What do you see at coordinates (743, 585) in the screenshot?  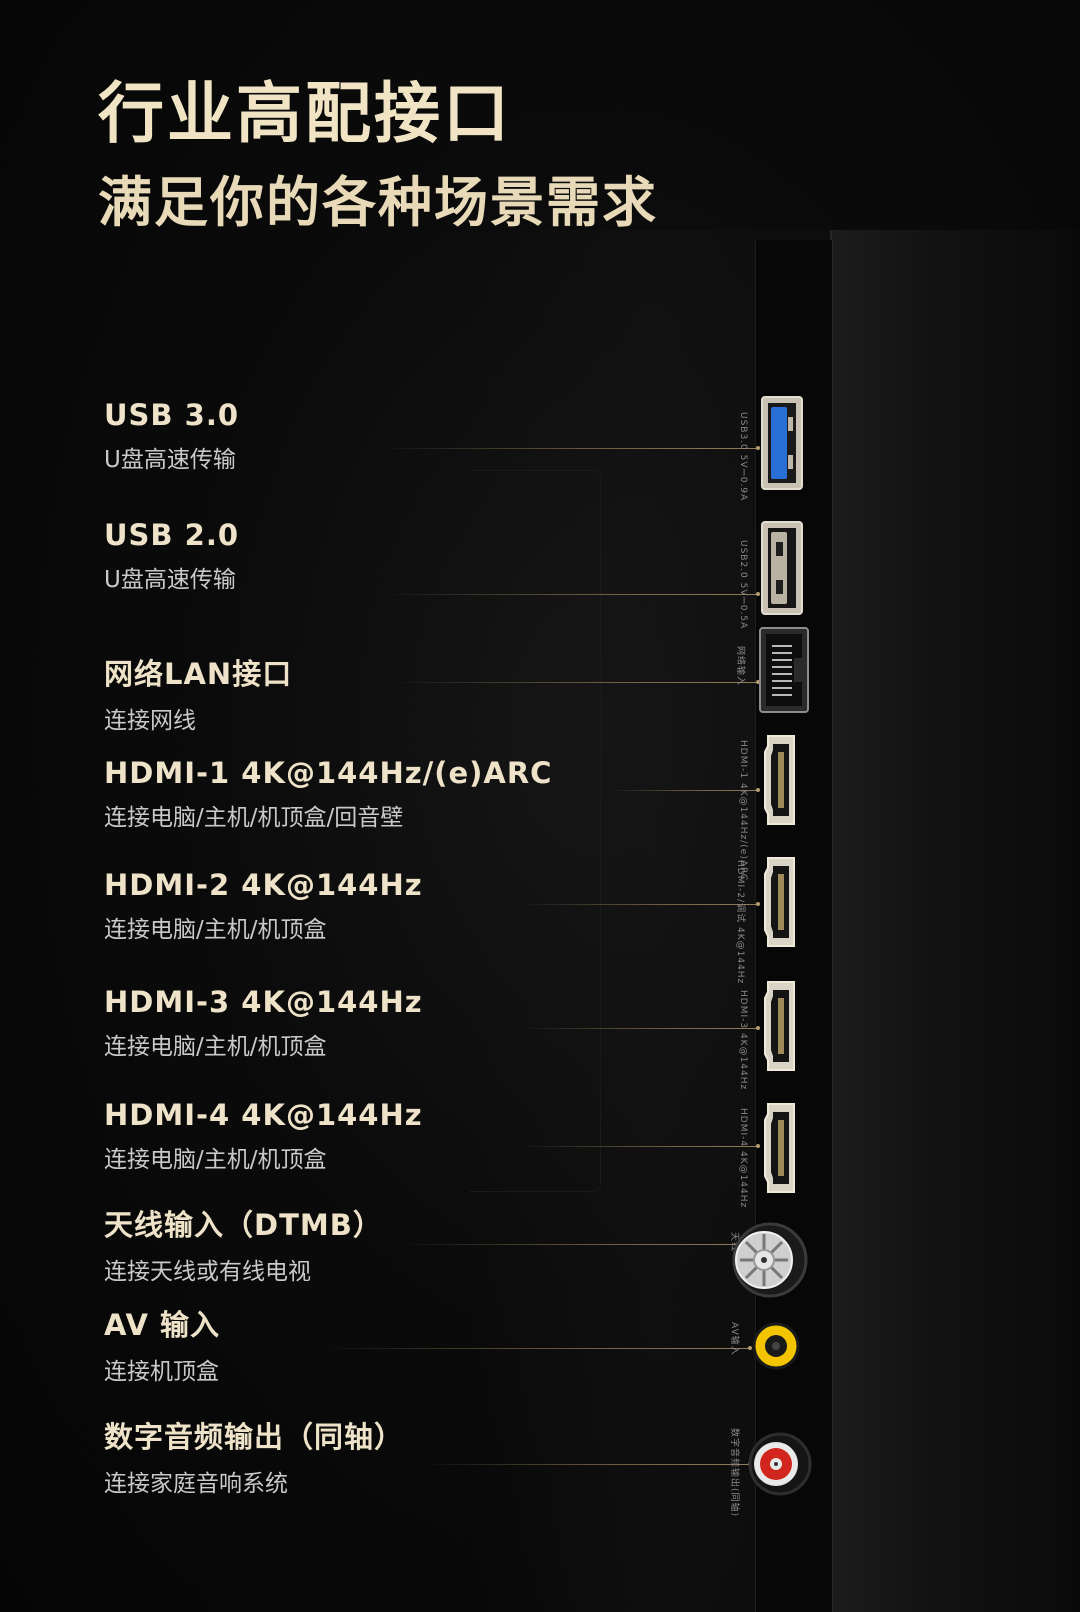 I see `port-marking: USB2.0 5V⎓0.5A` at bounding box center [743, 585].